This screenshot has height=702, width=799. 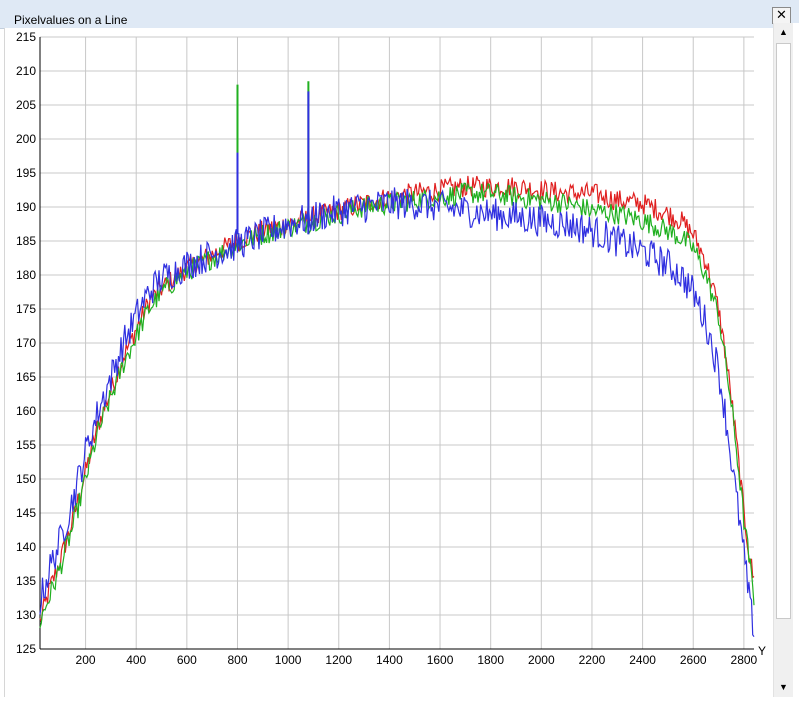 I want to click on window-edge, so click(x=796, y=362).